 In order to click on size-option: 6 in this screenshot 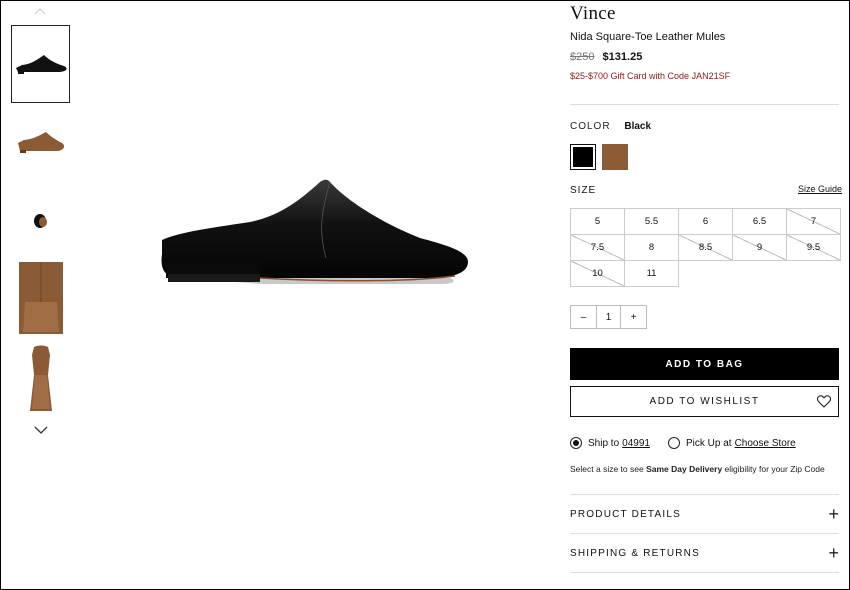, I will do `click(705, 221)`.